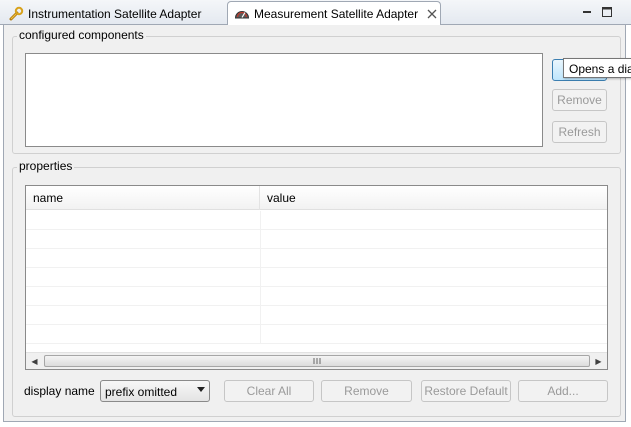 The width and height of the screenshot is (631, 427). Describe the element at coordinates (366, 391) in the screenshot. I see `remove-property-button: Remove` at that location.